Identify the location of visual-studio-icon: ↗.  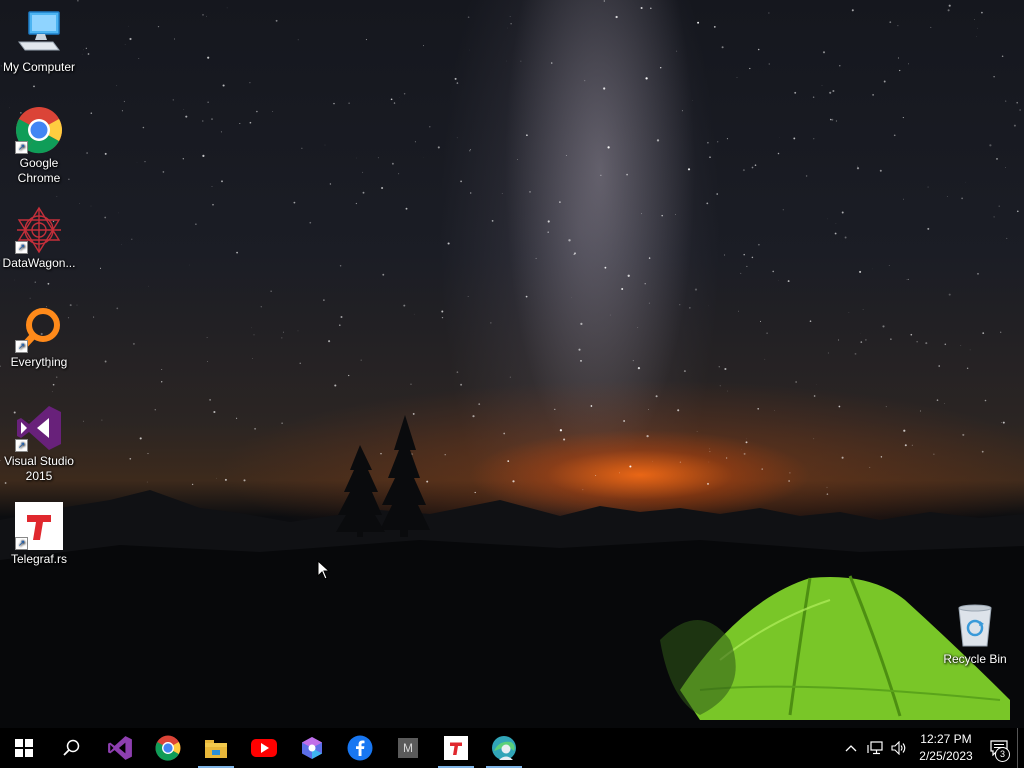
(39, 428).